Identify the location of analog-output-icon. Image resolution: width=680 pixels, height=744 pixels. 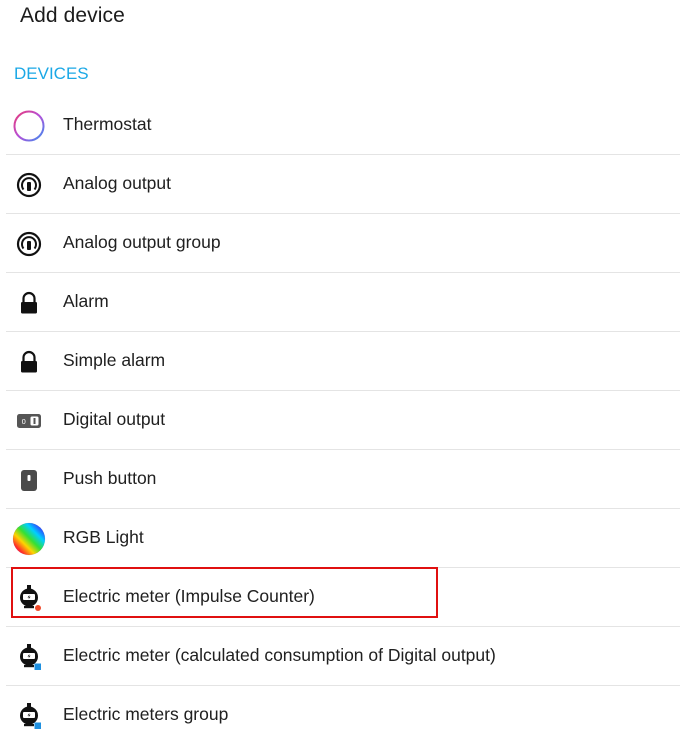
(29, 185).